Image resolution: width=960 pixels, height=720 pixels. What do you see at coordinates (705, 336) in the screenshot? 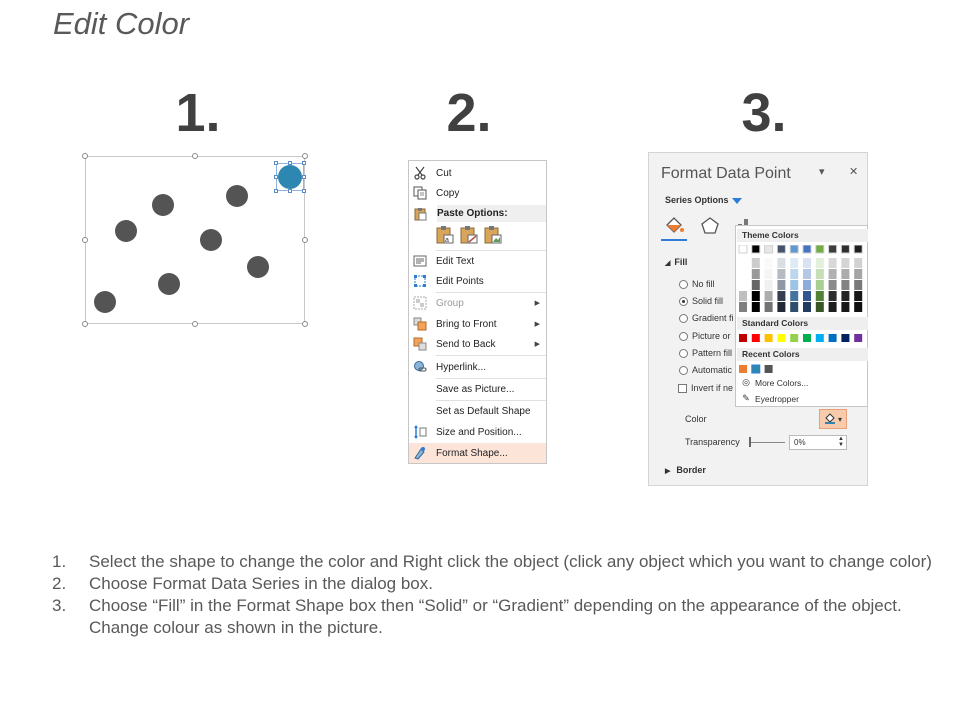
I see `fill-option-picture-fill: Picture or` at bounding box center [705, 336].